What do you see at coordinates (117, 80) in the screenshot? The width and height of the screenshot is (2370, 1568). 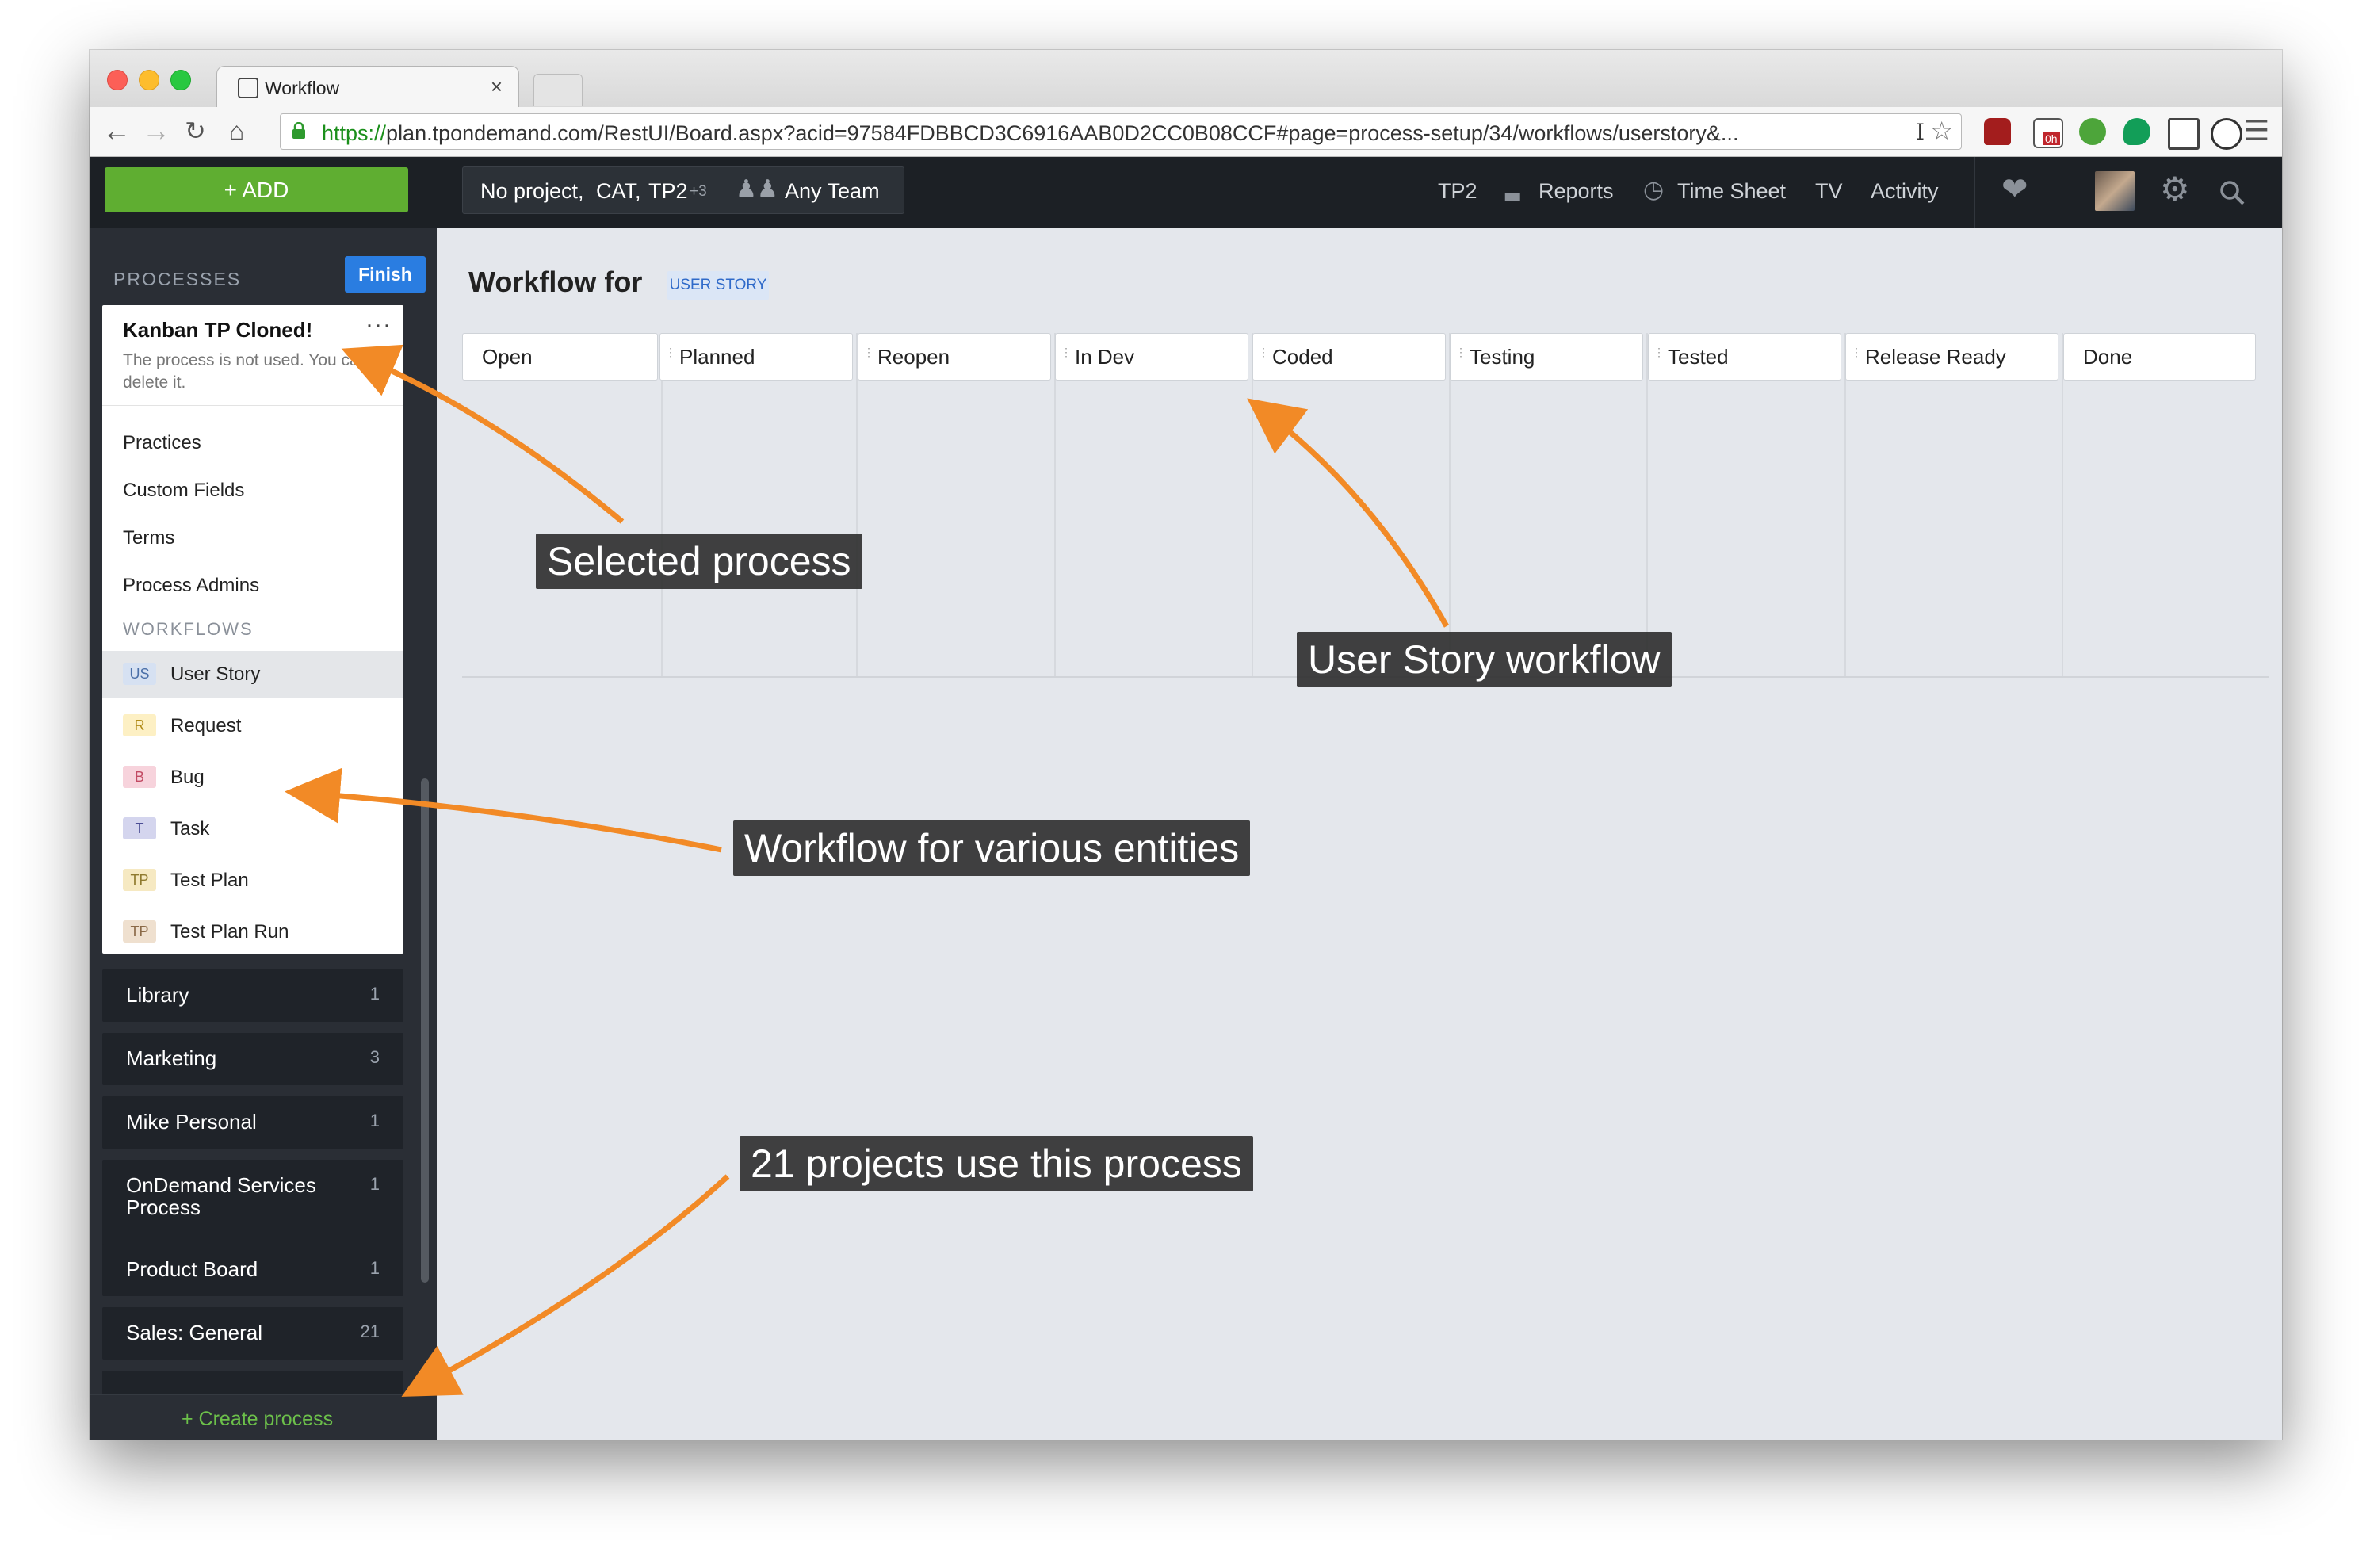 I see `close-window-button` at bounding box center [117, 80].